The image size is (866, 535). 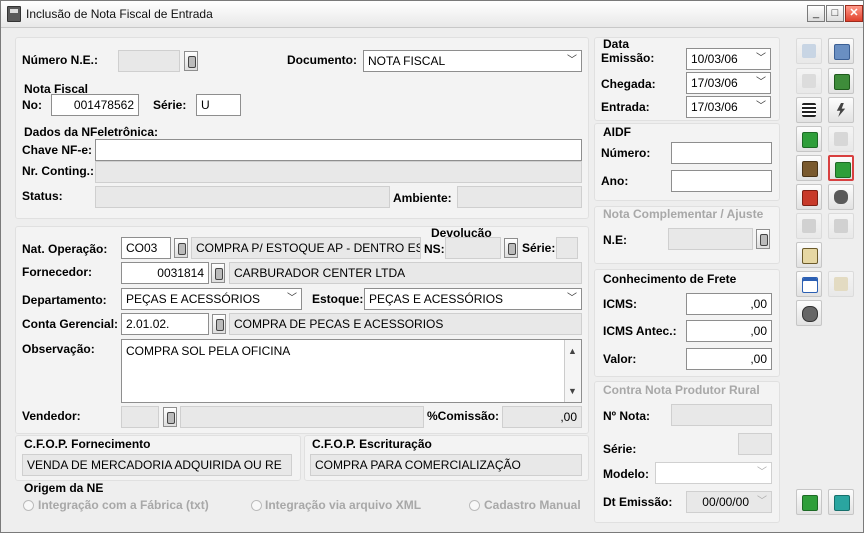 I want to click on folder-button, so click(x=841, y=284).